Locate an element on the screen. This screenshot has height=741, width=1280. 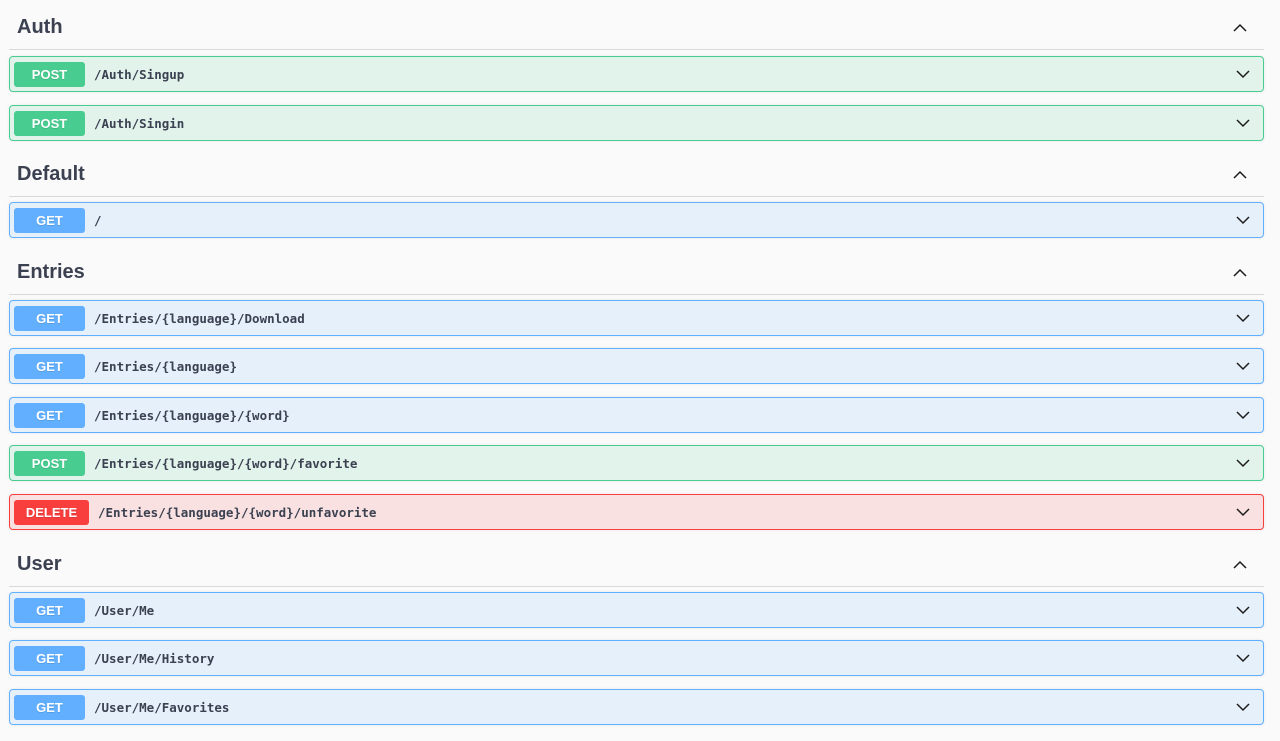
operation-path: /Entries/{language}/{word}/favorite is located at coordinates (663, 463).